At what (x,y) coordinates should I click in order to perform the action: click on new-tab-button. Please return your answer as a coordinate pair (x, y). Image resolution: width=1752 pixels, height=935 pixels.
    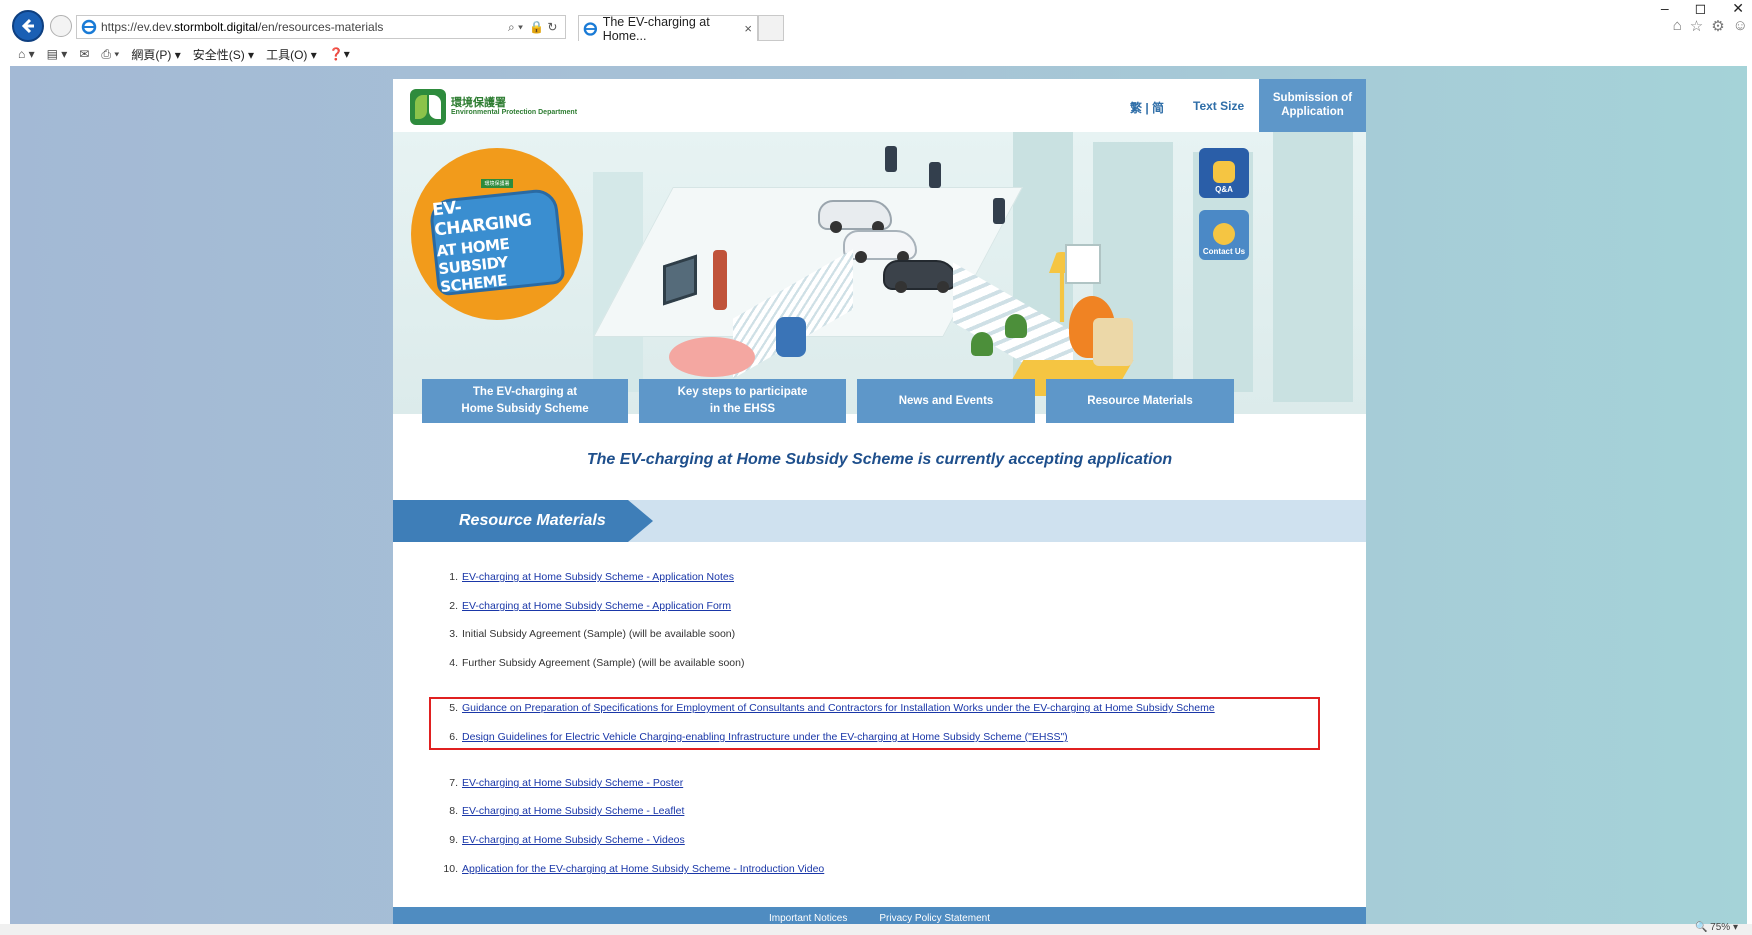
    Looking at the image, I should click on (771, 28).